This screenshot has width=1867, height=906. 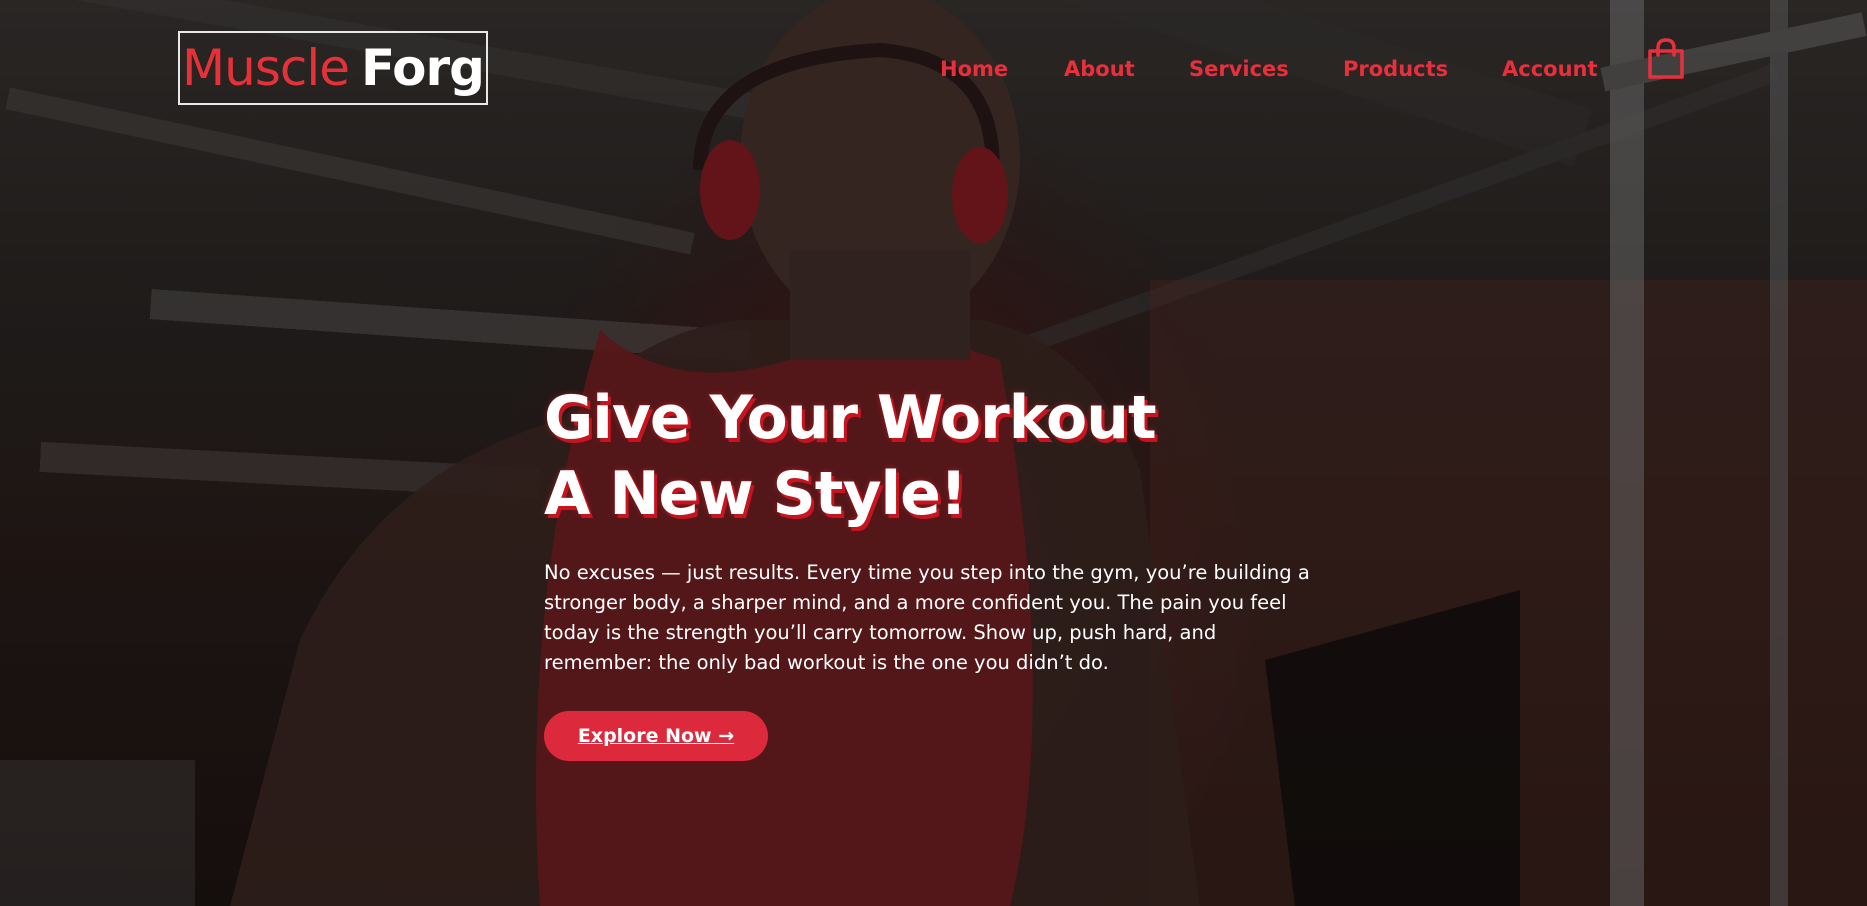 I want to click on nav-item-about: About, so click(x=1099, y=69).